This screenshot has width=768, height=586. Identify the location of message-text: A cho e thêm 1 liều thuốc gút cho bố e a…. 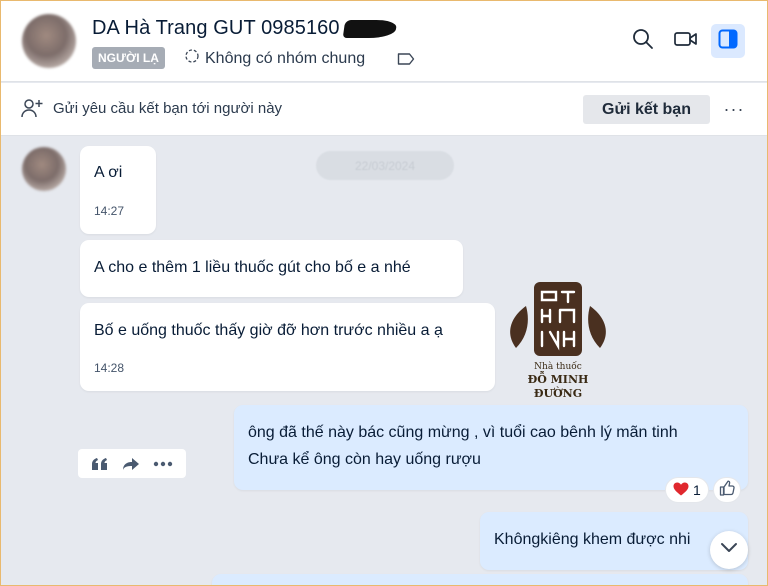
(252, 267).